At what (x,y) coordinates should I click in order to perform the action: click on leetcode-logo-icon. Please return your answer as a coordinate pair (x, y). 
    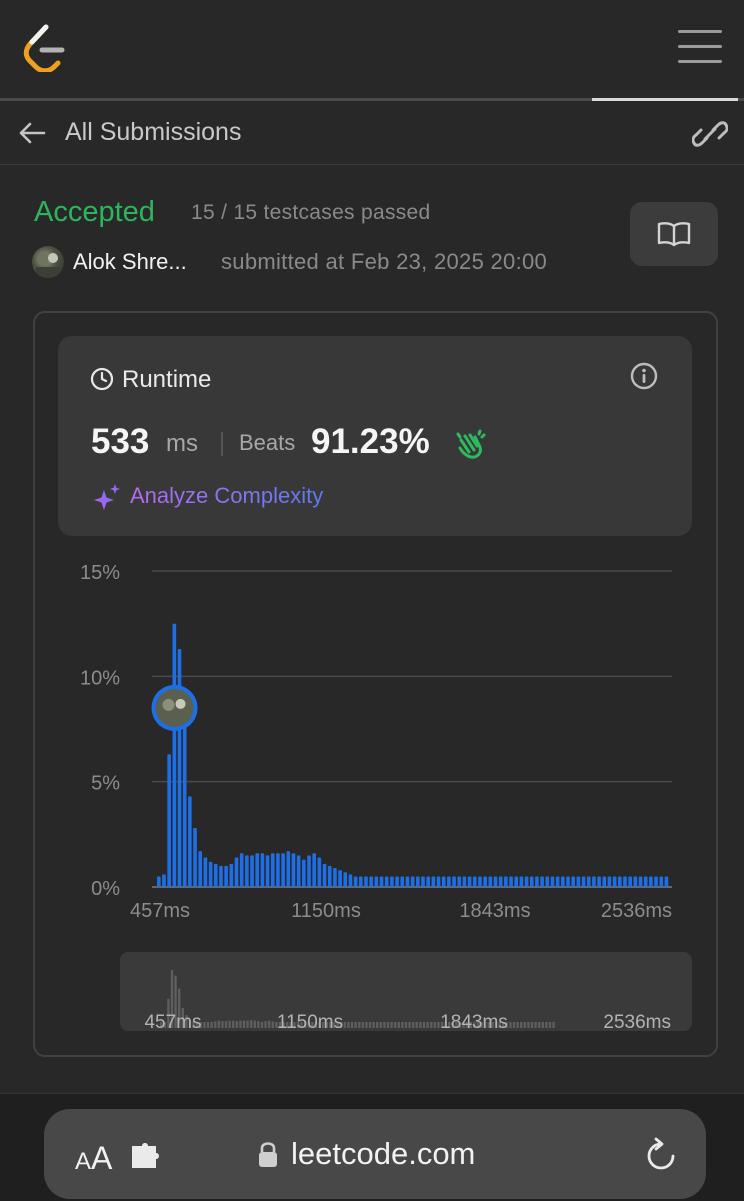
    Looking at the image, I should click on (44, 48).